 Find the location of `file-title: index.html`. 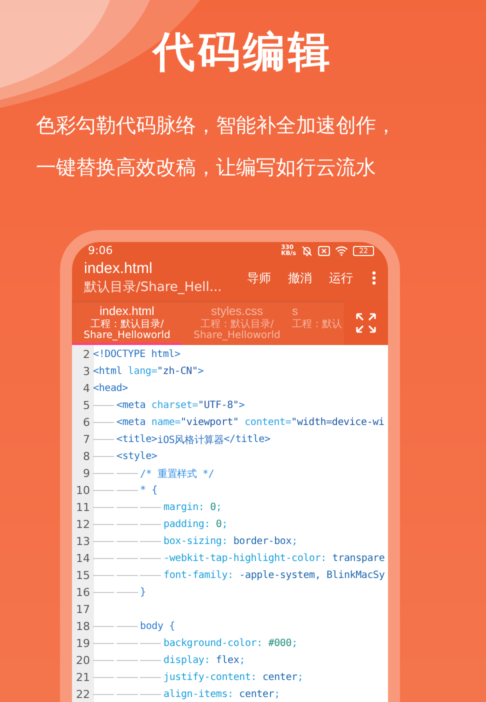

file-title: index.html is located at coordinates (119, 269).